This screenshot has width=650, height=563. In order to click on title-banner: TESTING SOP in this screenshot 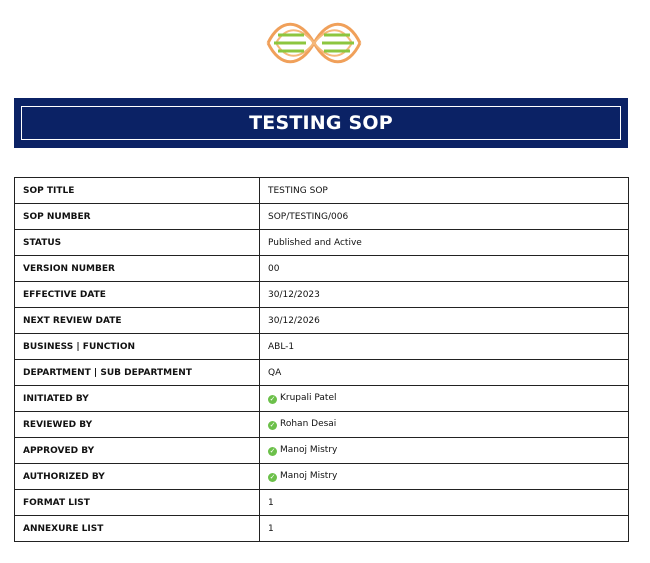, I will do `click(321, 123)`.